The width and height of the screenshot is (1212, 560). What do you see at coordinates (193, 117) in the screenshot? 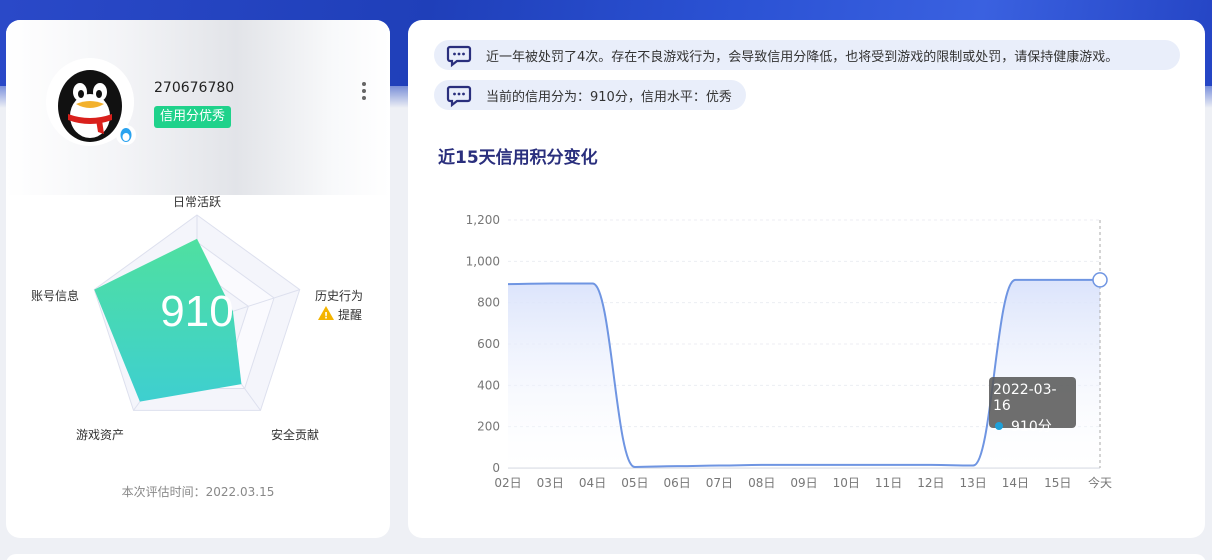
I see `credit-level-badge: 信用分优秀` at bounding box center [193, 117].